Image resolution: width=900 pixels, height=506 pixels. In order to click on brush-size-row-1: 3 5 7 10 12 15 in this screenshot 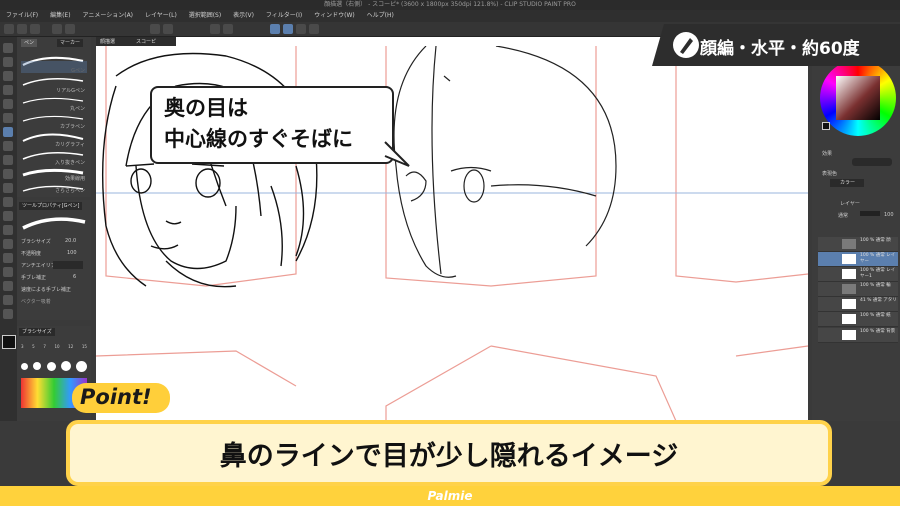, I will do `click(54, 346)`.